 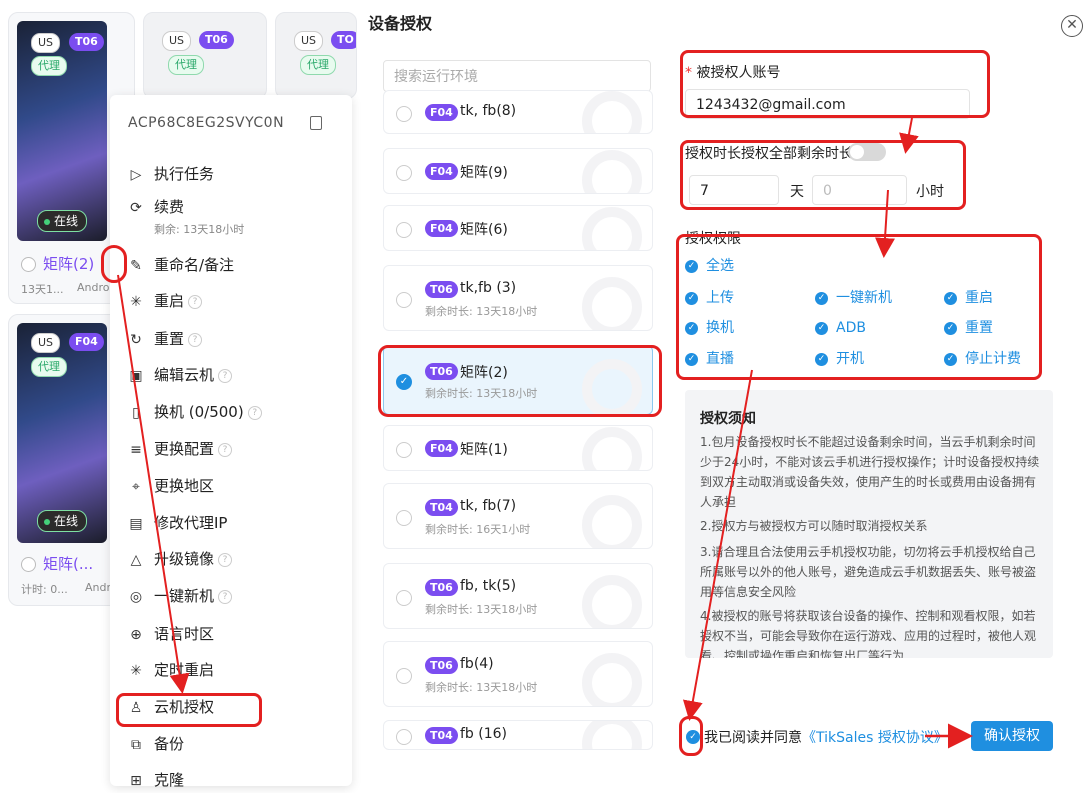 I want to click on menu-item-9: ▤ 修改代理IP, so click(x=177, y=523).